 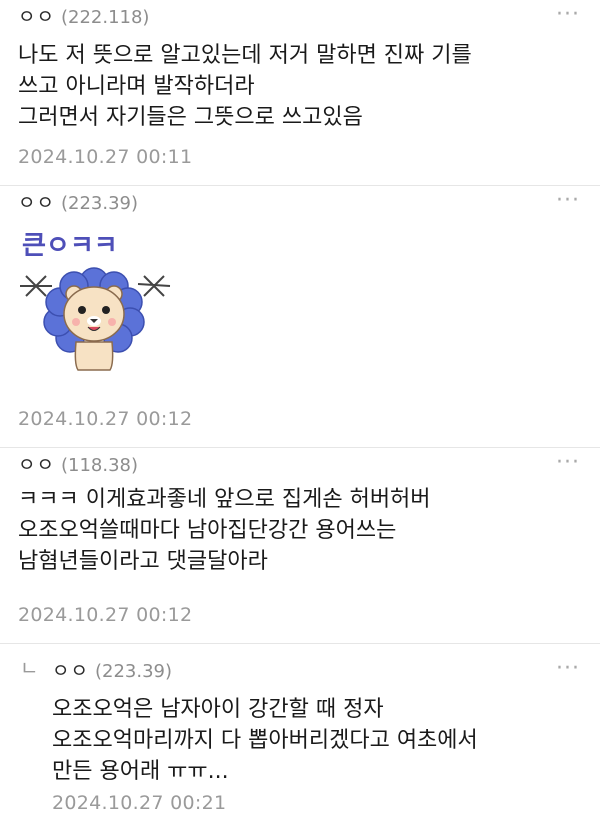 I want to click on comment-author: ㅇㅇ (118.38), so click(x=78, y=465).